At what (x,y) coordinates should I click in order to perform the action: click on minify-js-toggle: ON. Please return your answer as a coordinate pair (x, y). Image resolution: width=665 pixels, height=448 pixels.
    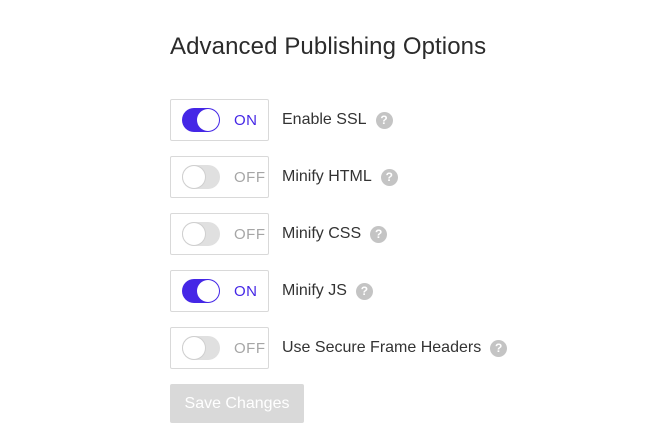
    Looking at the image, I should click on (219, 291).